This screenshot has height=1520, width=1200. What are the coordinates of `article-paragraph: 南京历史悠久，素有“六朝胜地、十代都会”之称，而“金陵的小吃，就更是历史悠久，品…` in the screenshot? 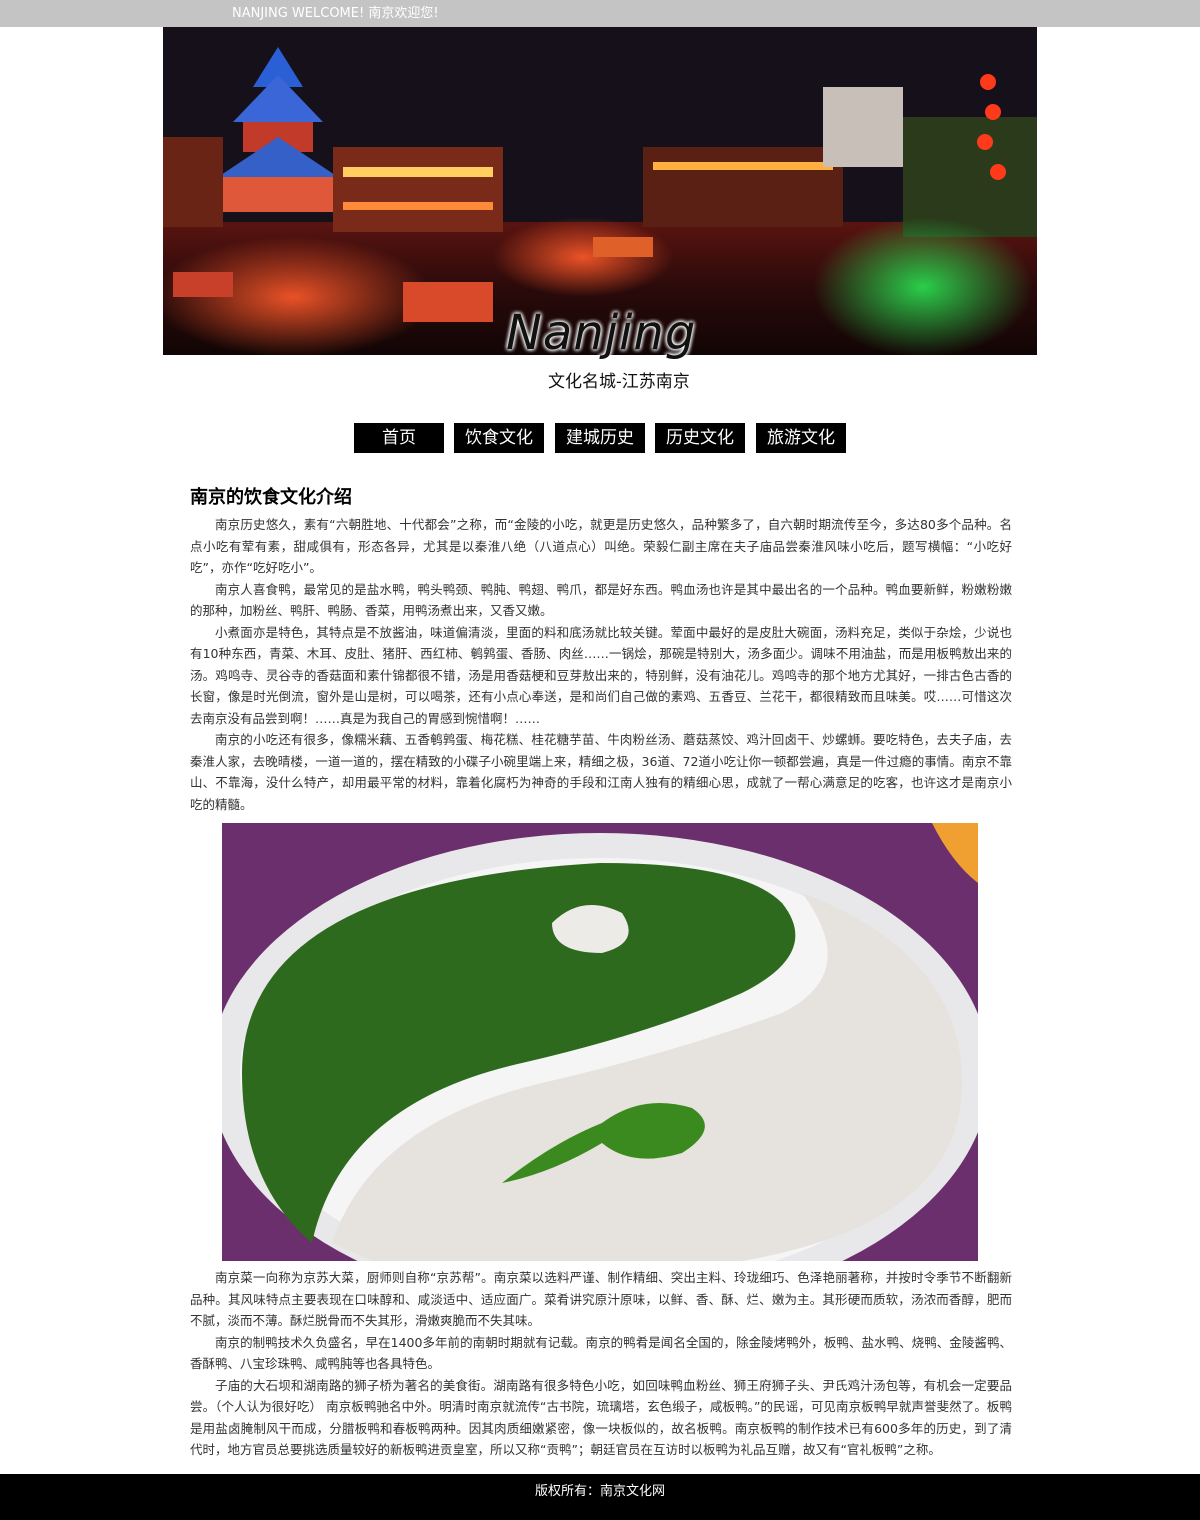 It's located at (601, 546).